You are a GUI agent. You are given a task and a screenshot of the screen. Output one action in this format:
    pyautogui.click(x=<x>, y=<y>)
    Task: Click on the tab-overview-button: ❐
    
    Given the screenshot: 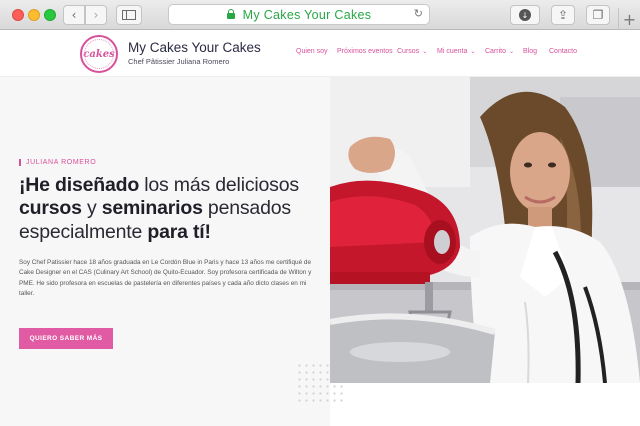 What is the action you would take?
    pyautogui.click(x=598, y=15)
    